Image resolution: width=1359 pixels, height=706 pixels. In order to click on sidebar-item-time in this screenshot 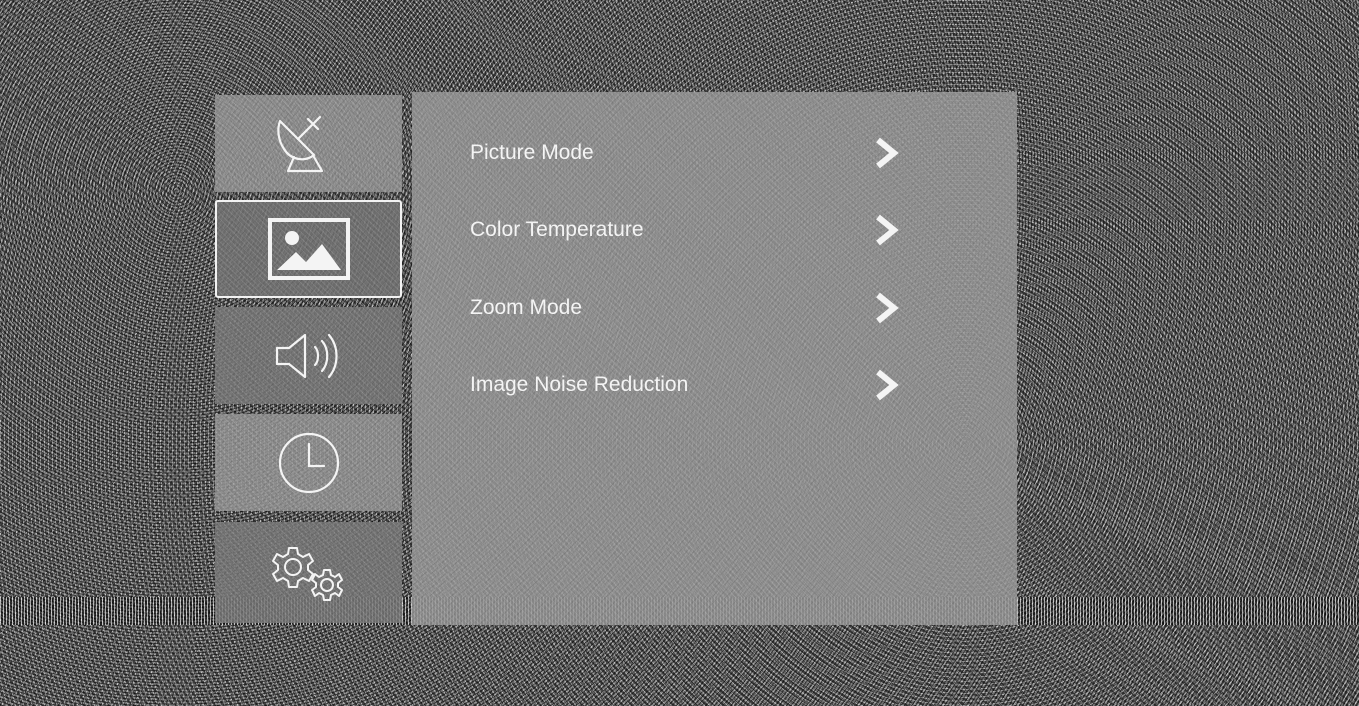, I will do `click(308, 462)`.